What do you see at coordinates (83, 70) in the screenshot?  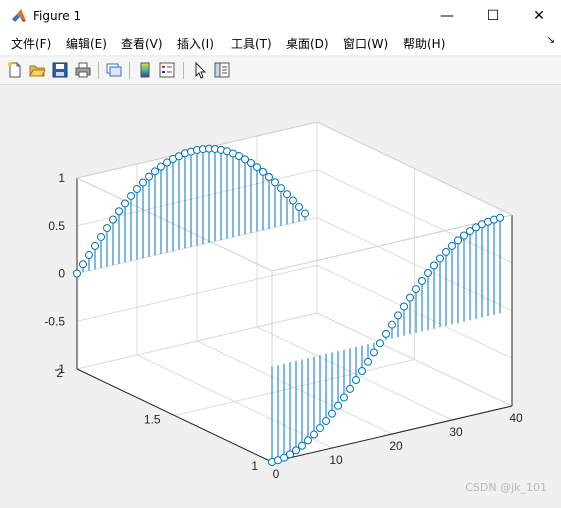 I see `print-icon` at bounding box center [83, 70].